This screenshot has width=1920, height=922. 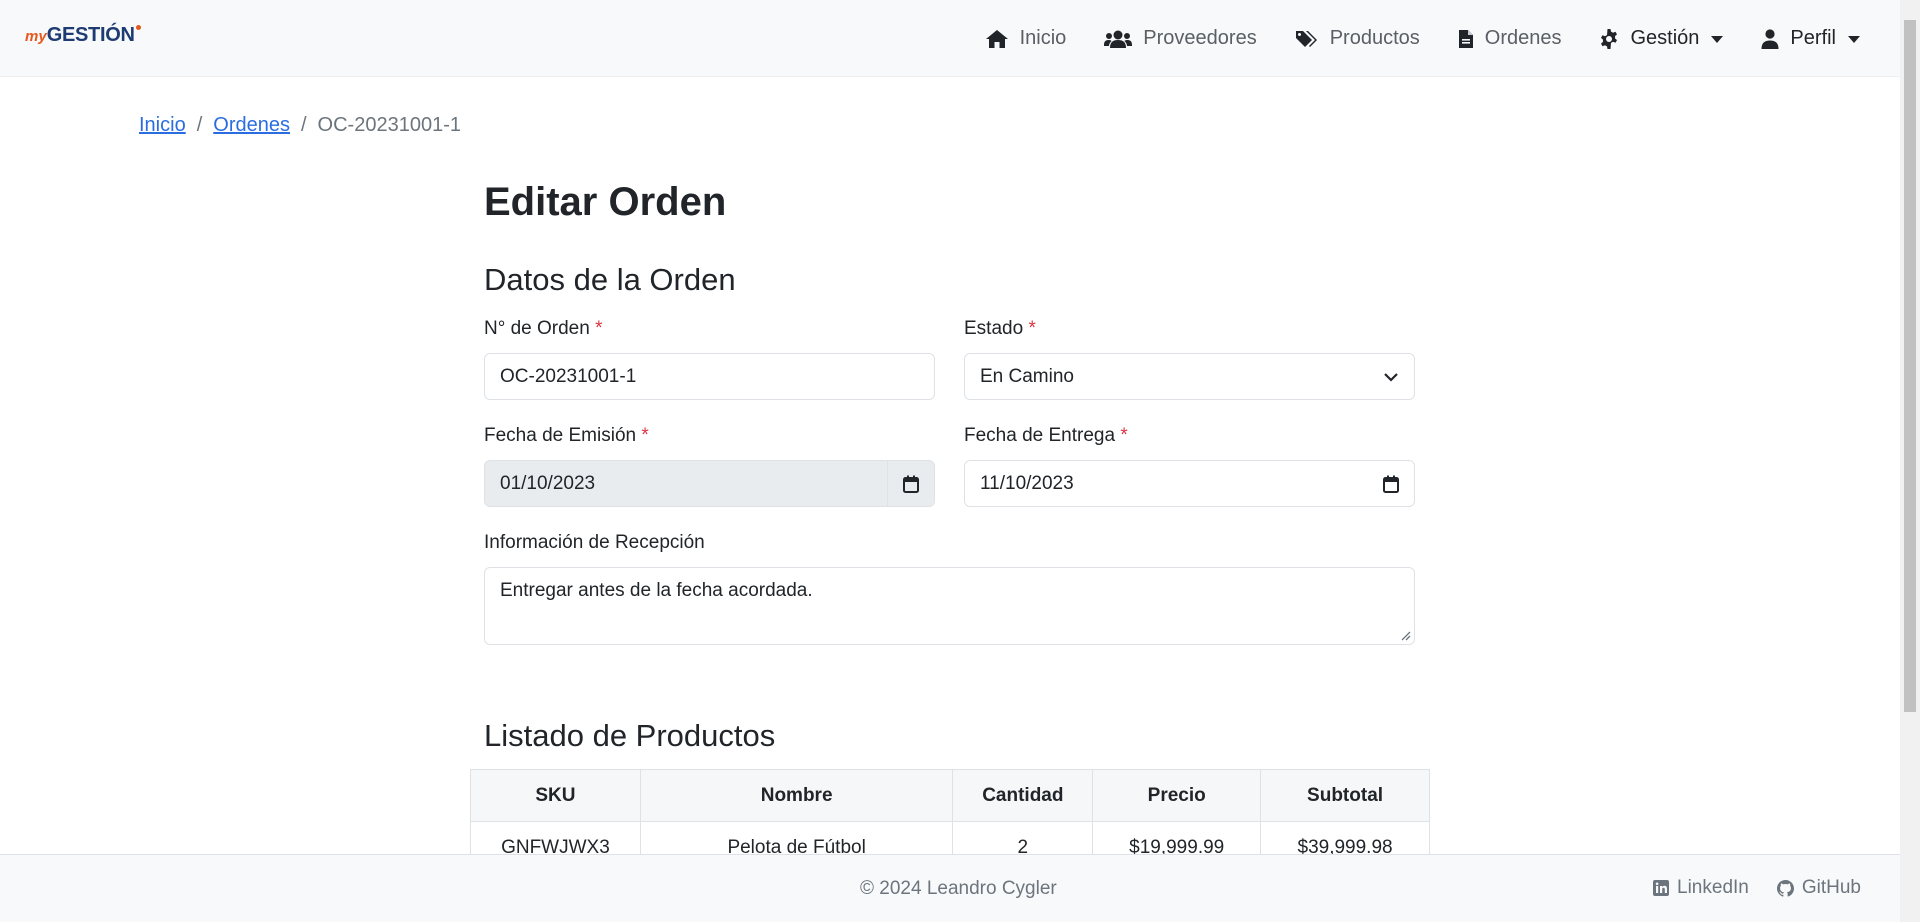 What do you see at coordinates (605, 202) in the screenshot?
I see `page-title: Editar Orden` at bounding box center [605, 202].